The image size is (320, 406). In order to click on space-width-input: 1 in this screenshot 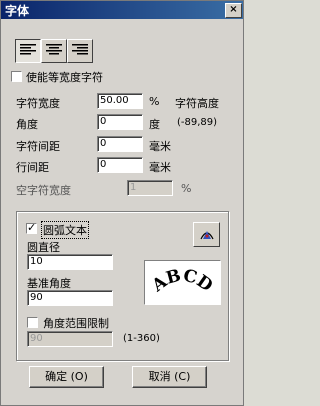, I will do `click(150, 188)`.